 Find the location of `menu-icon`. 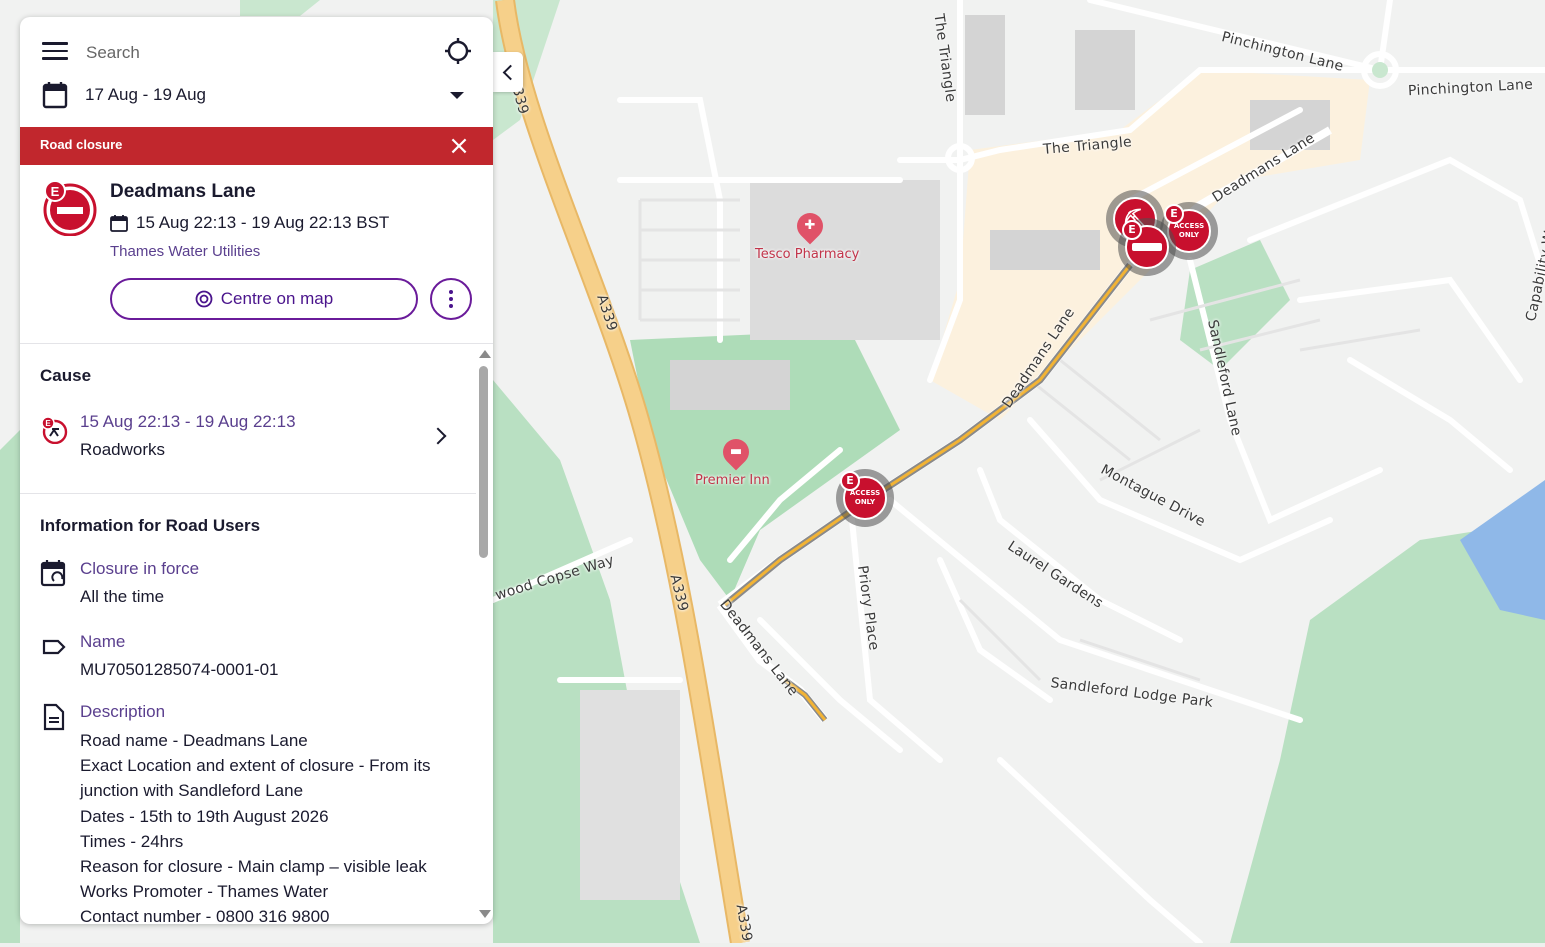

menu-icon is located at coordinates (55, 52).